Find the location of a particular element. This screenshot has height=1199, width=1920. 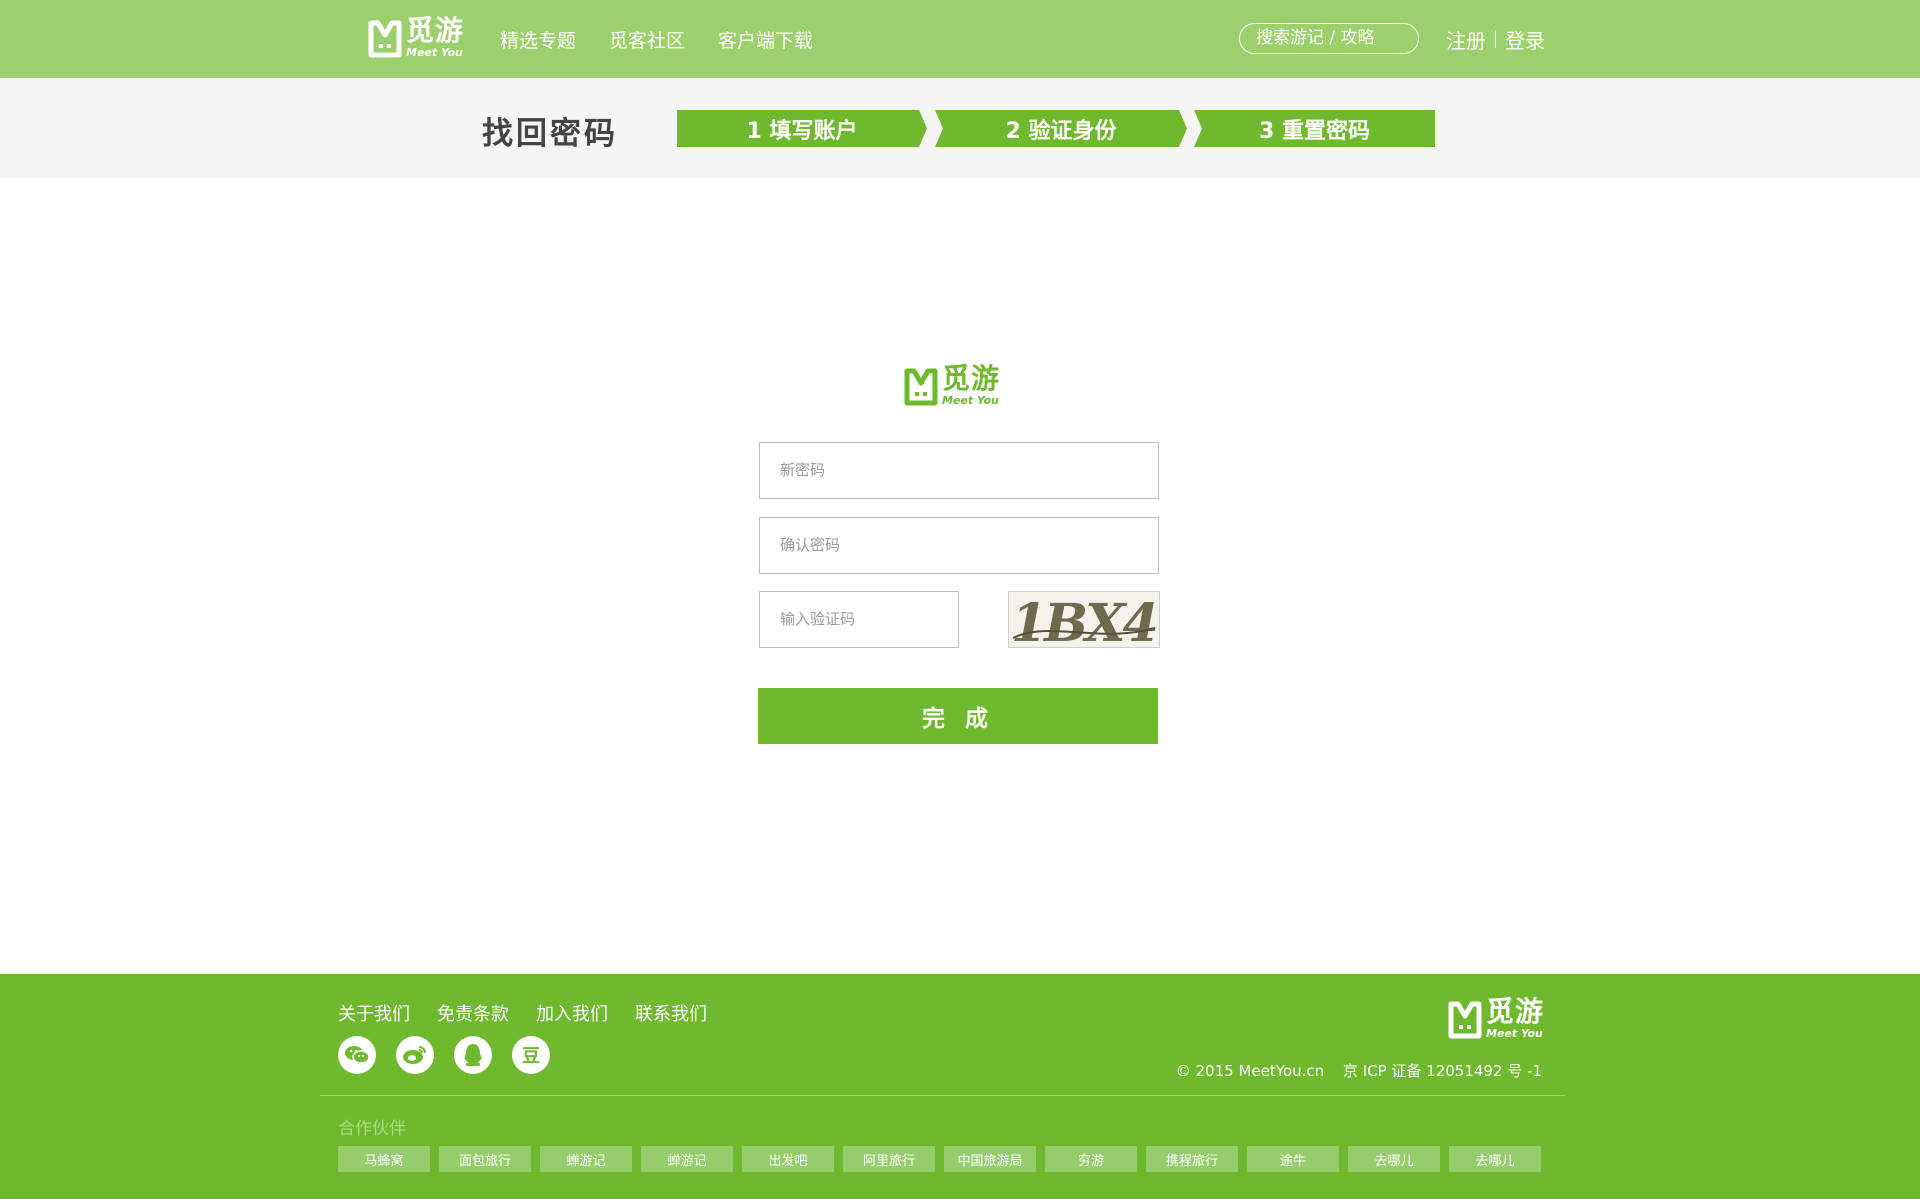

footer-link-join: 加入我们 is located at coordinates (572, 1013).